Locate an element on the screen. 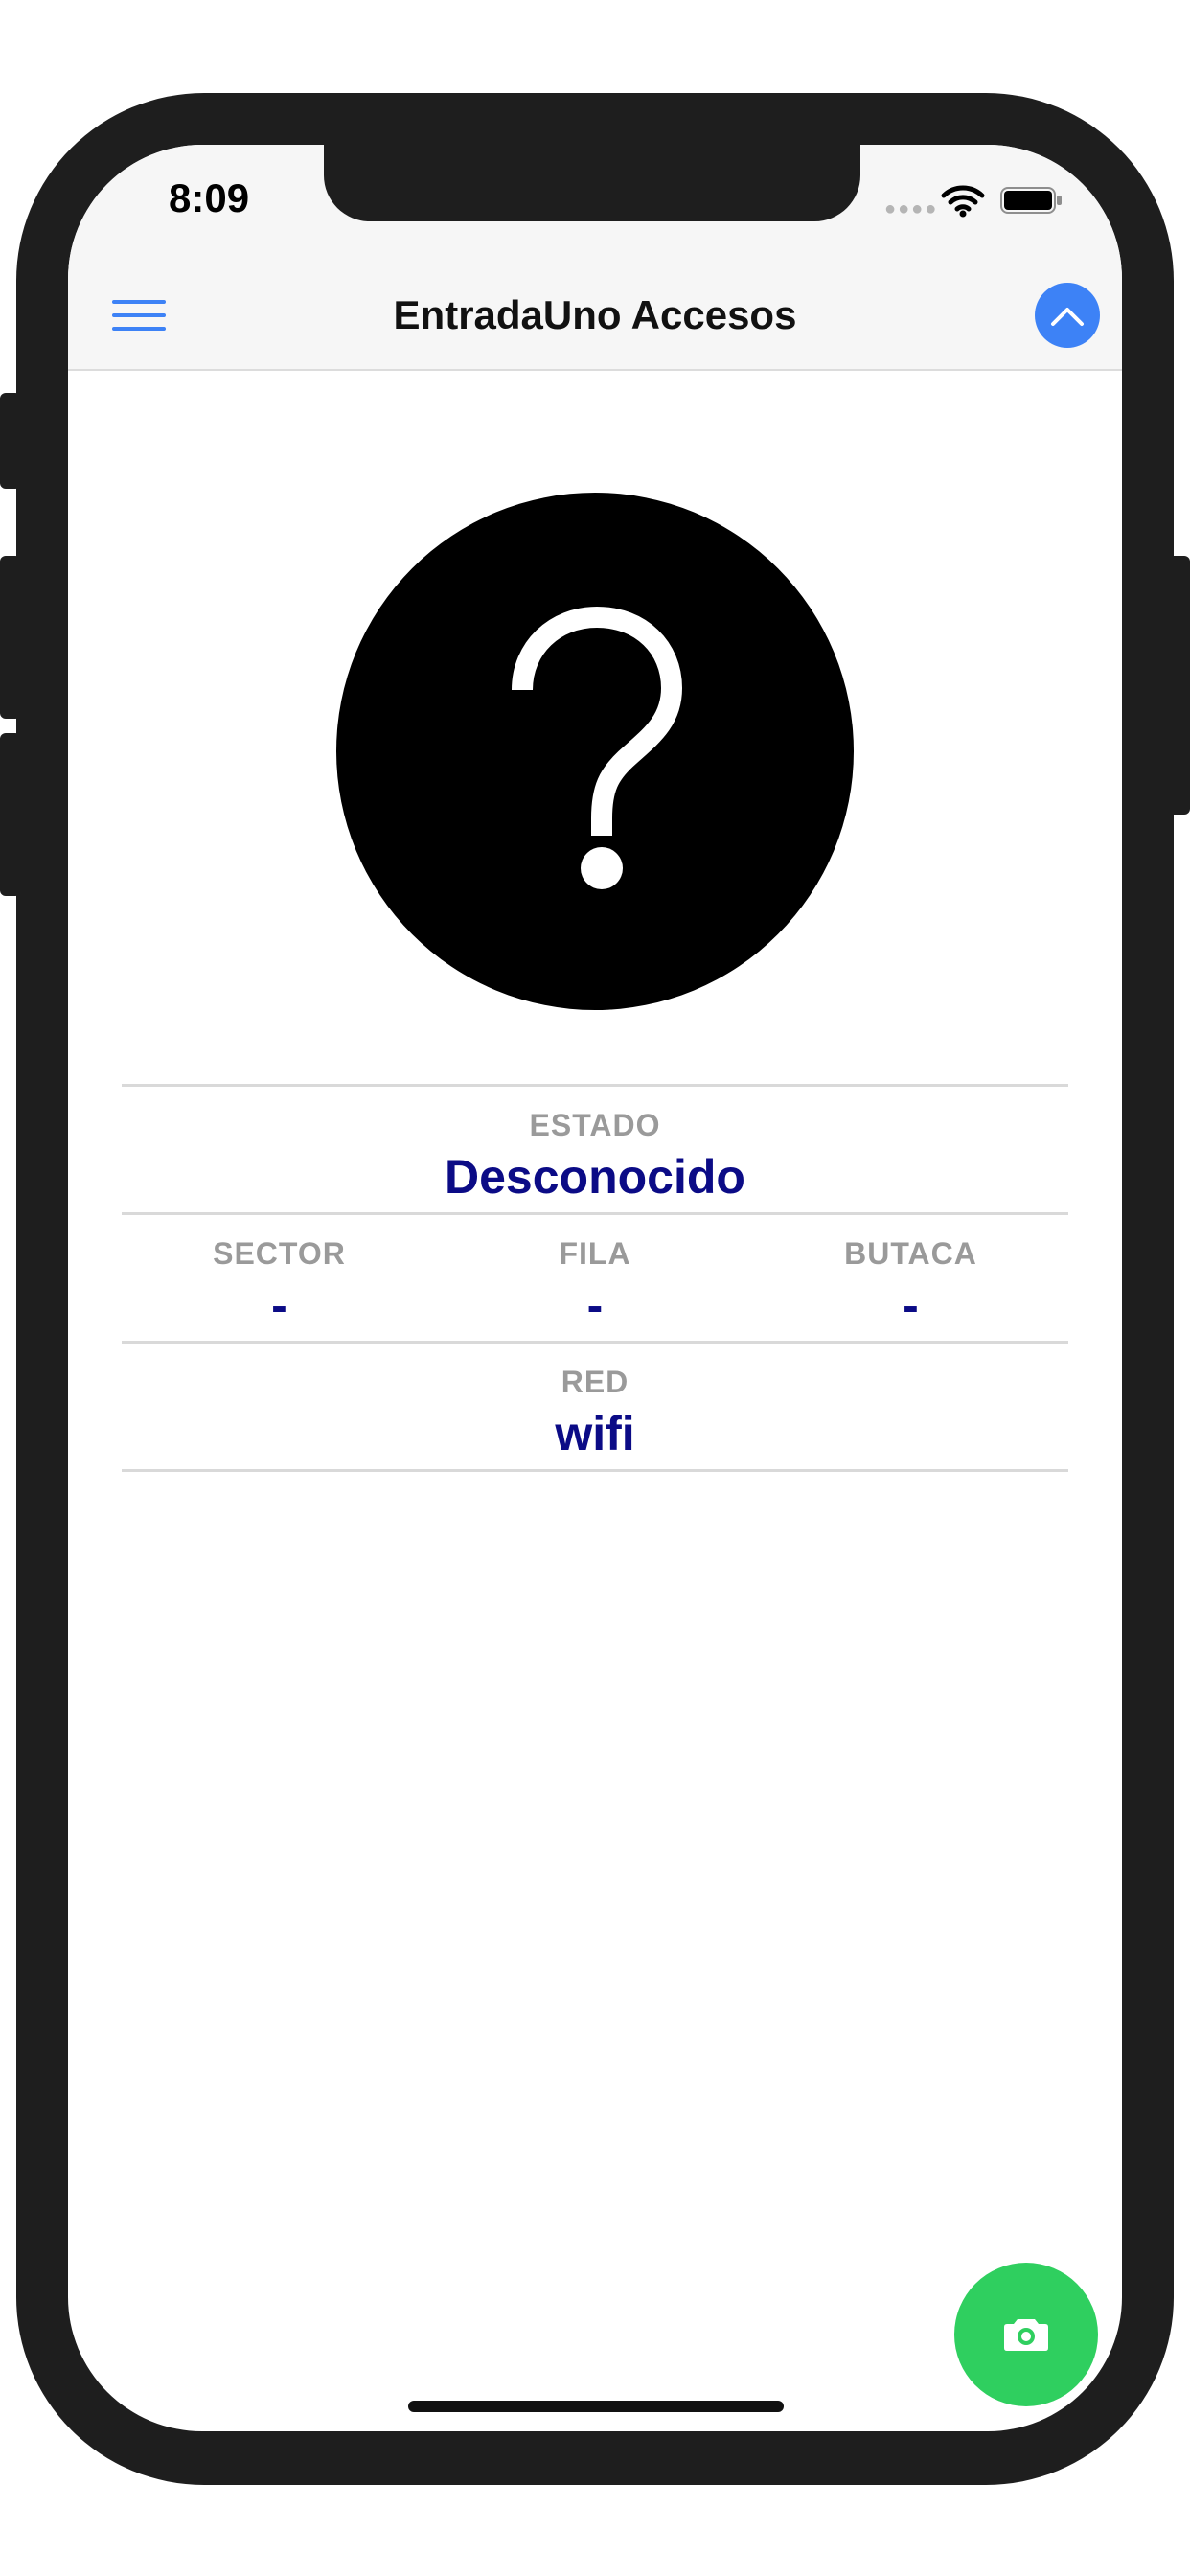 The height and width of the screenshot is (2576, 1190). butaca-cell: BUTACA - is located at coordinates (911, 1278).